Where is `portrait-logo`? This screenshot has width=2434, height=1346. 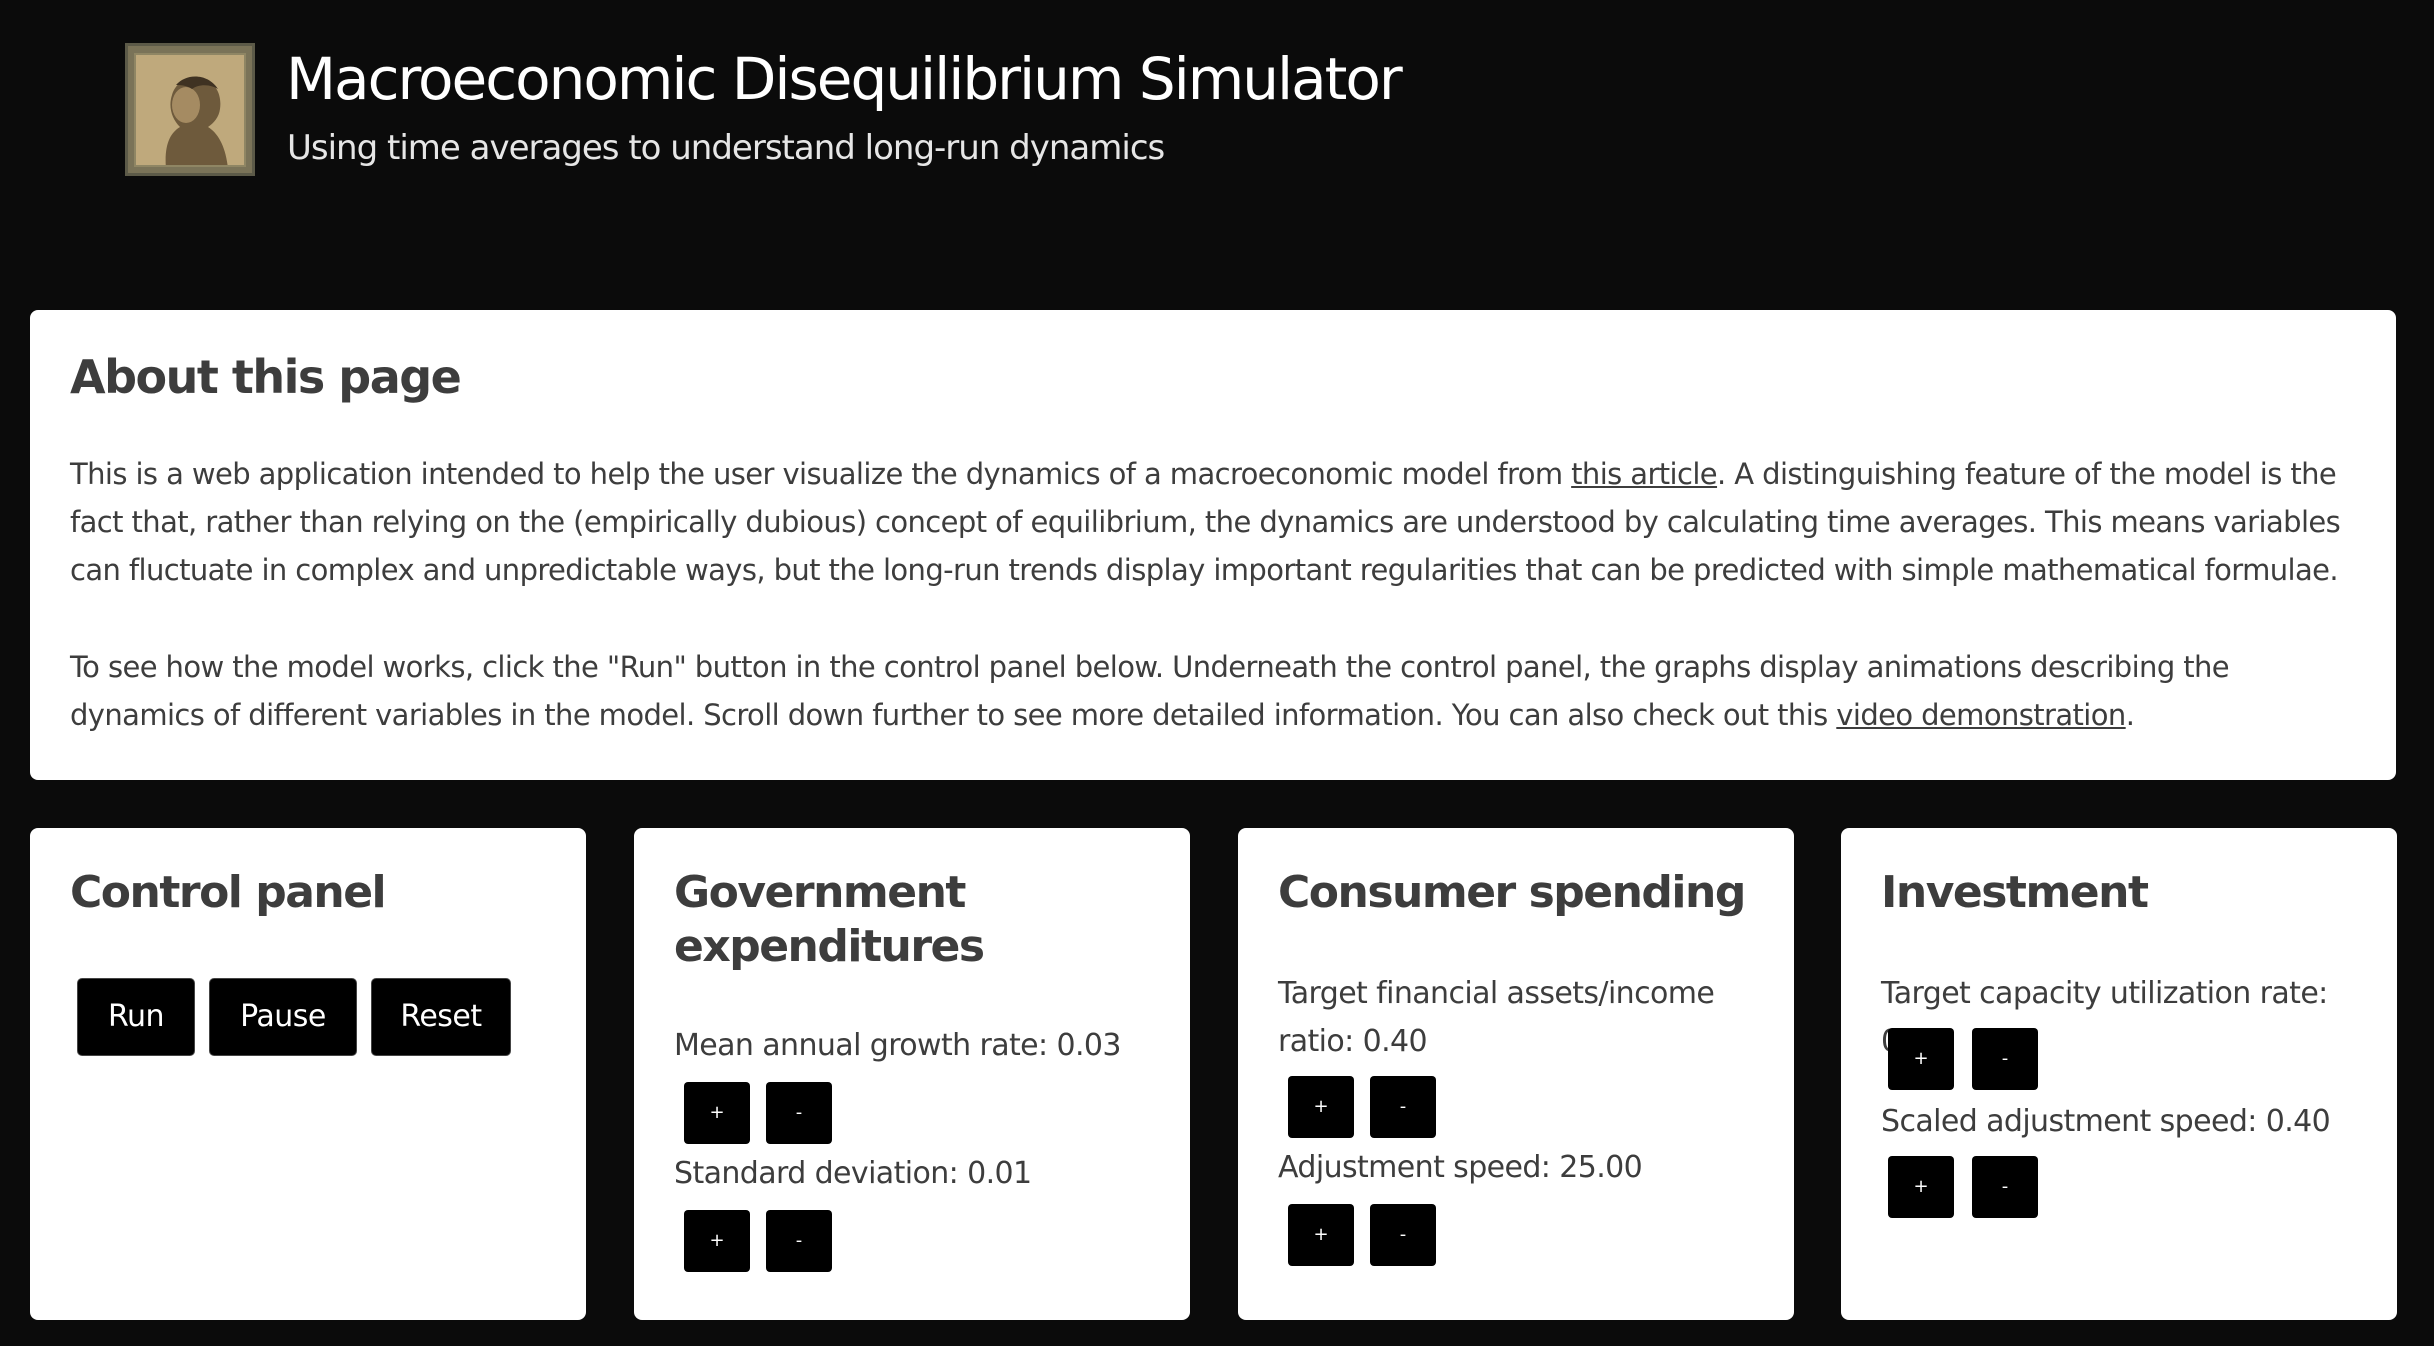
portrait-logo is located at coordinates (190, 109).